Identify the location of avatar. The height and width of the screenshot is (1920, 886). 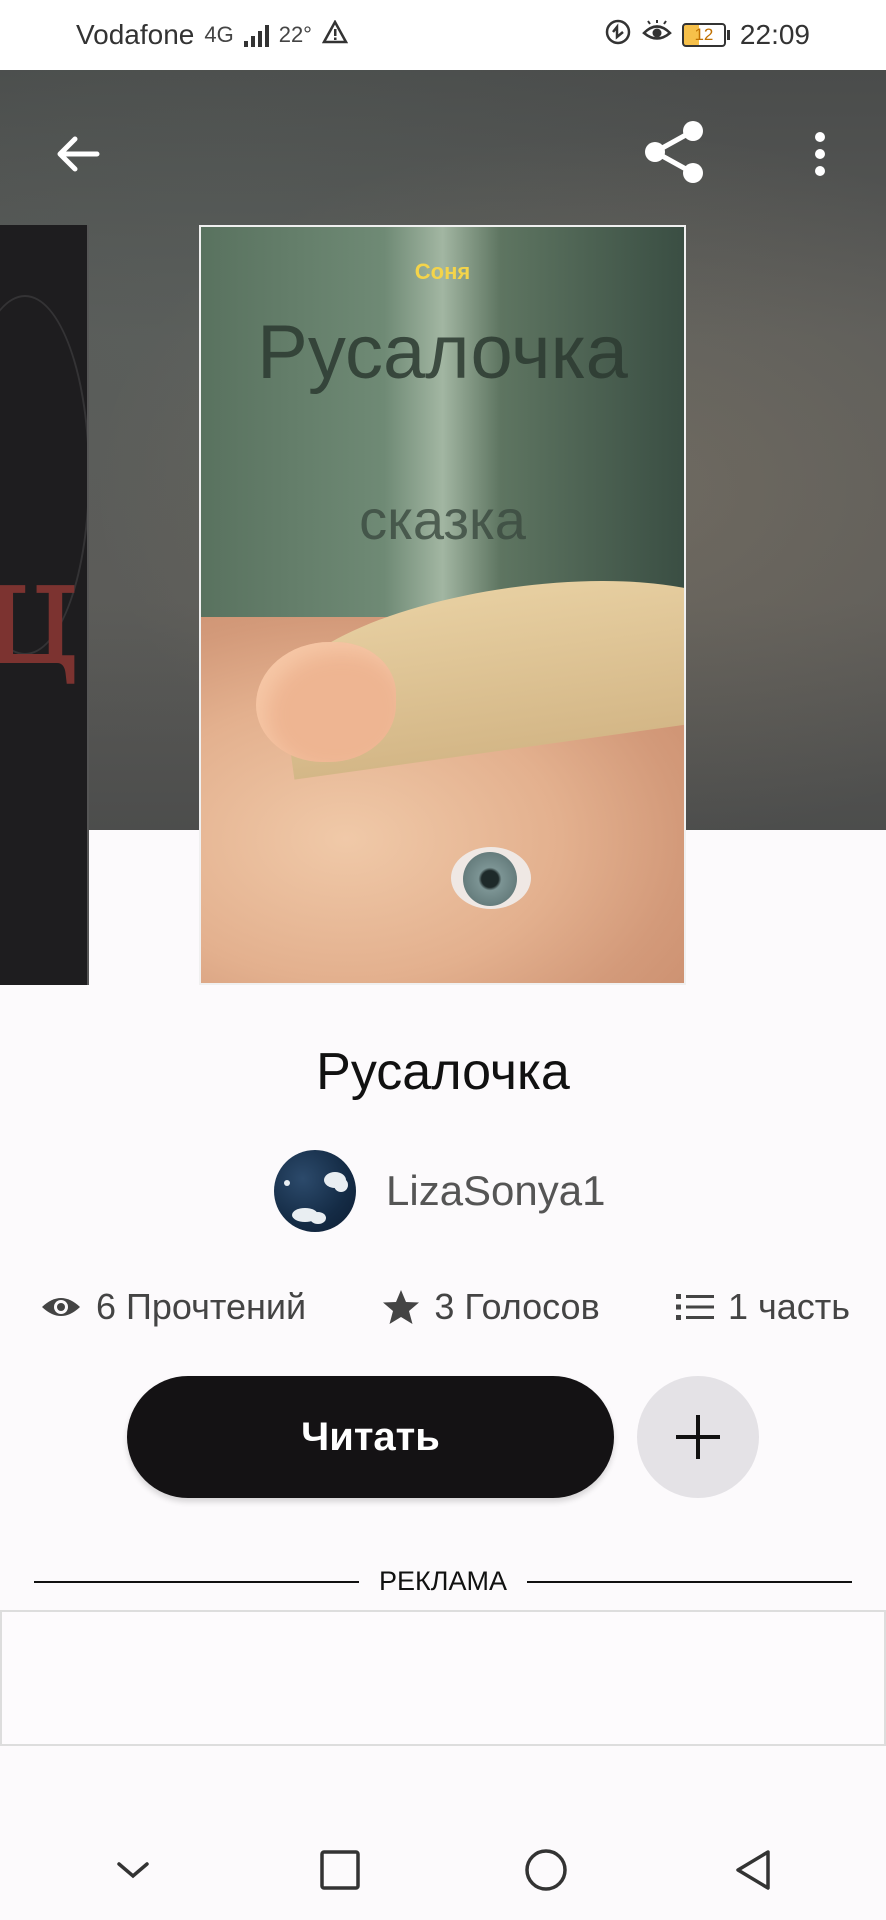
(315, 1191).